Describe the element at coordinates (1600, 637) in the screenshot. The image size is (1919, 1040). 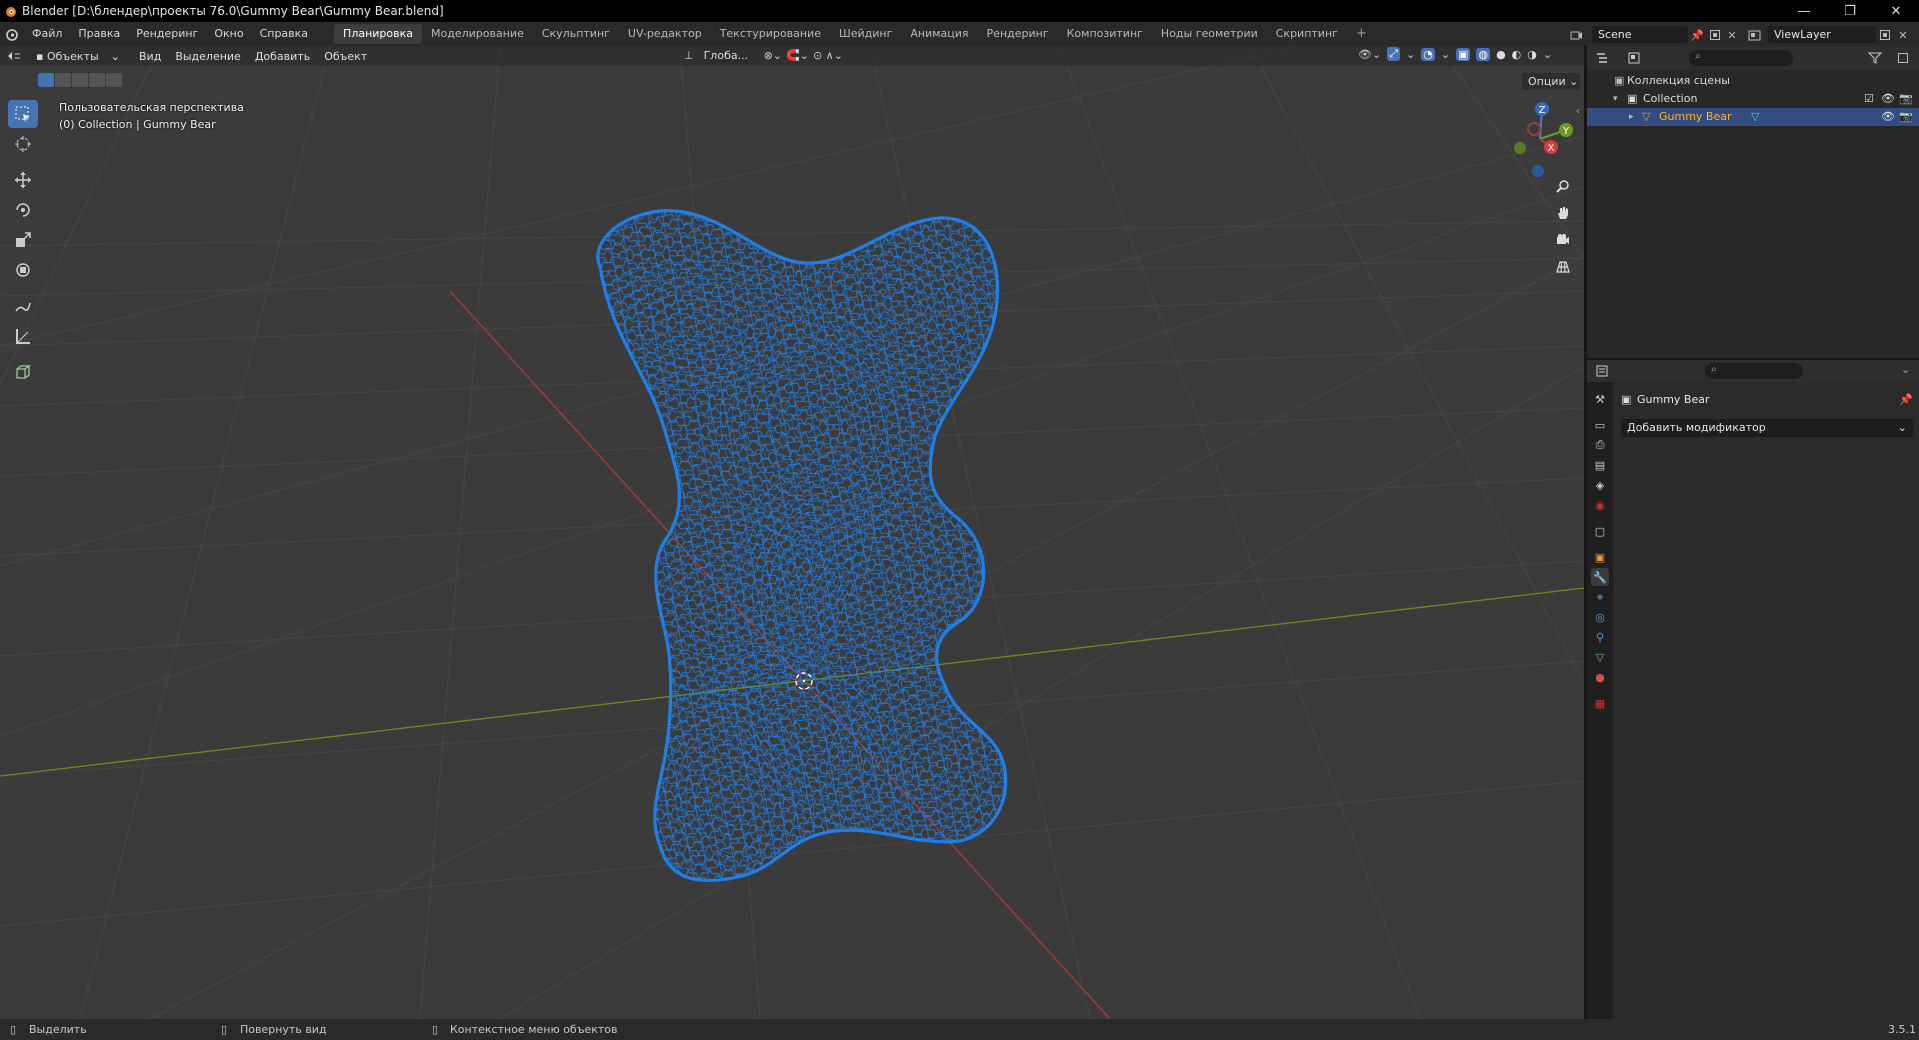
I see `constraints-tab-icon: ⚲` at that location.